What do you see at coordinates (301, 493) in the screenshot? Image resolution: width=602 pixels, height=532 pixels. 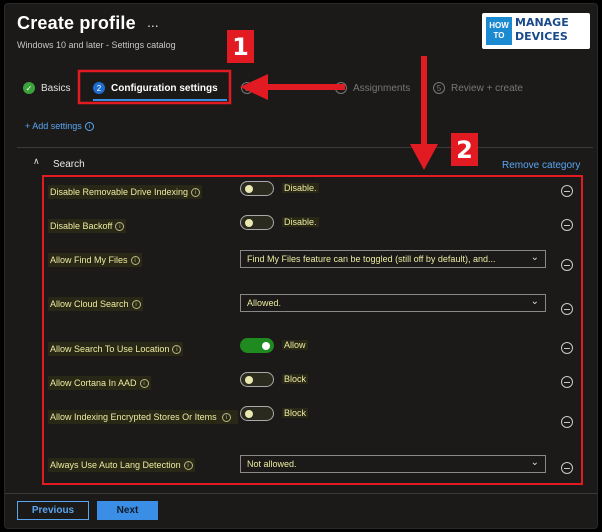 I see `footer-divider` at bounding box center [301, 493].